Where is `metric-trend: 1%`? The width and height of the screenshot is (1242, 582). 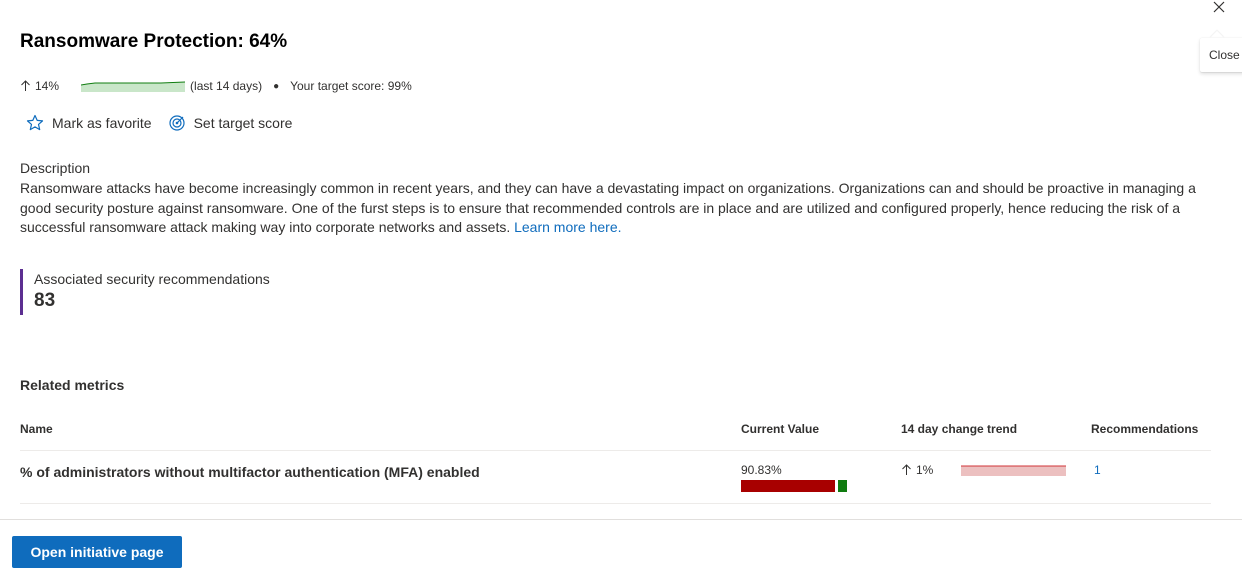
metric-trend: 1% is located at coordinates (917, 470).